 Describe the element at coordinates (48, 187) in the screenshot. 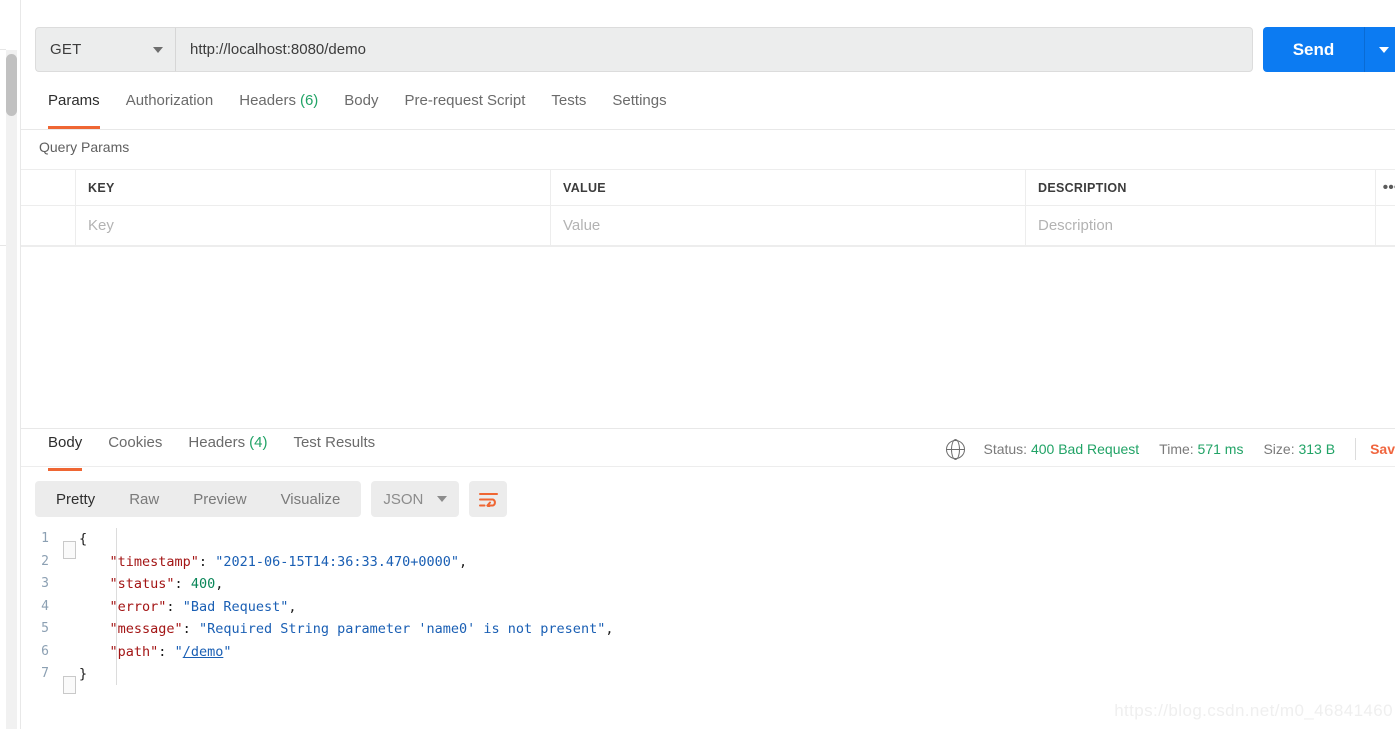

I see `select-all-cell` at that location.